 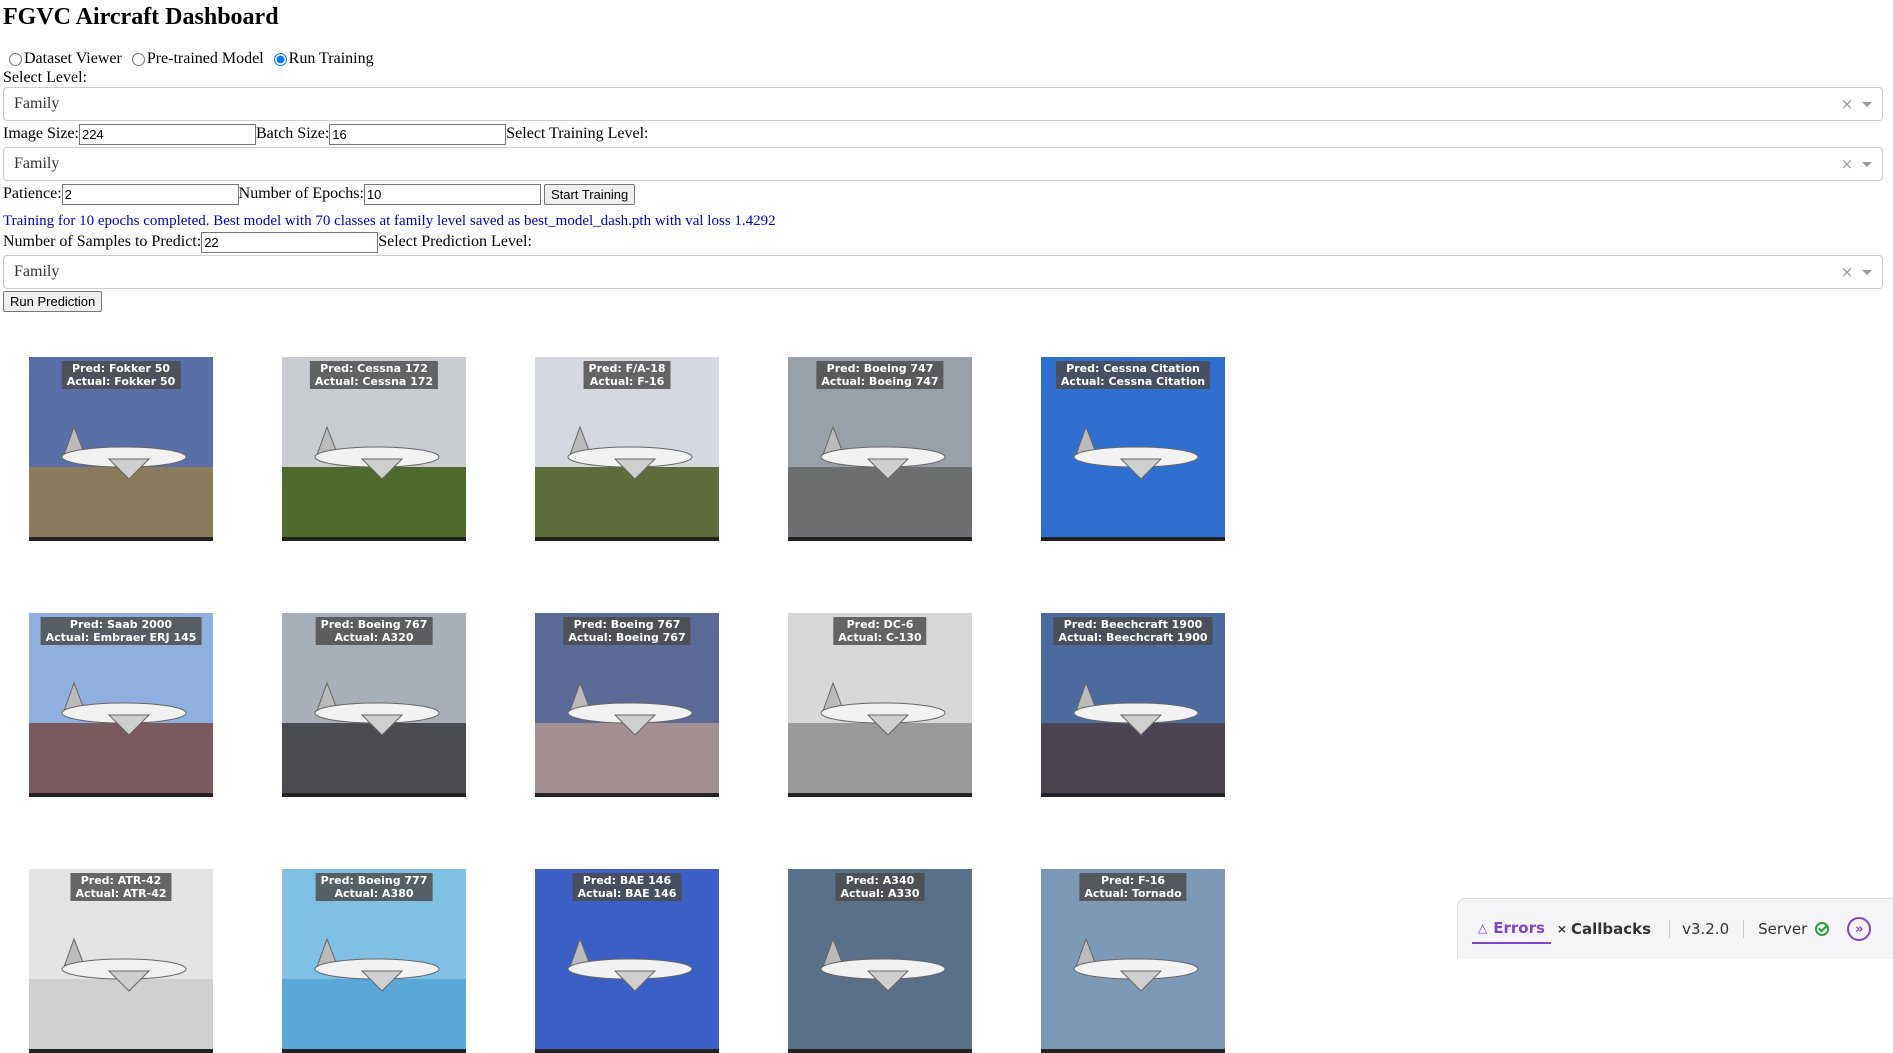 What do you see at coordinates (374, 381) in the screenshot?
I see `actual-label: Actual: Cessna 172` at bounding box center [374, 381].